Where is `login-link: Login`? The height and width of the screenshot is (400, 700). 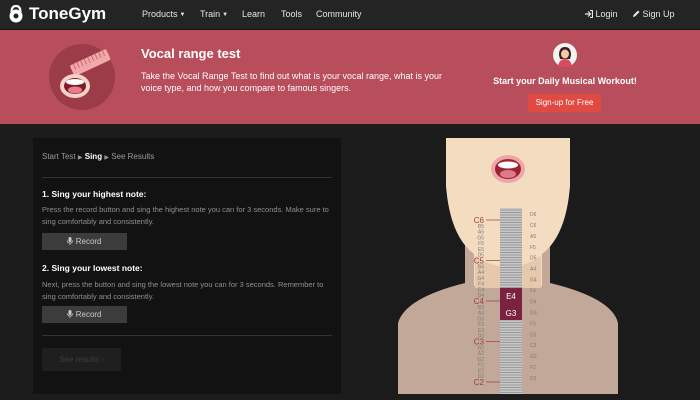
login-link: Login is located at coordinates (601, 14).